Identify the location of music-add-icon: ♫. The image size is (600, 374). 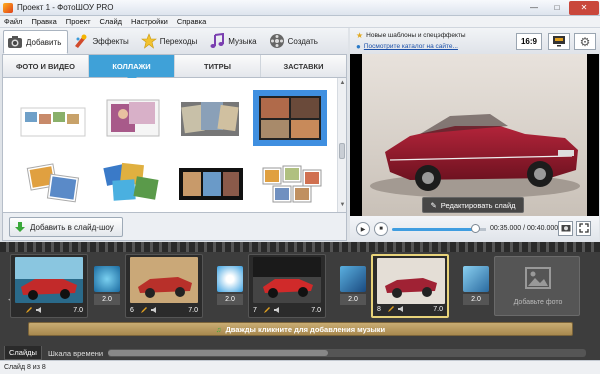
(218, 329).